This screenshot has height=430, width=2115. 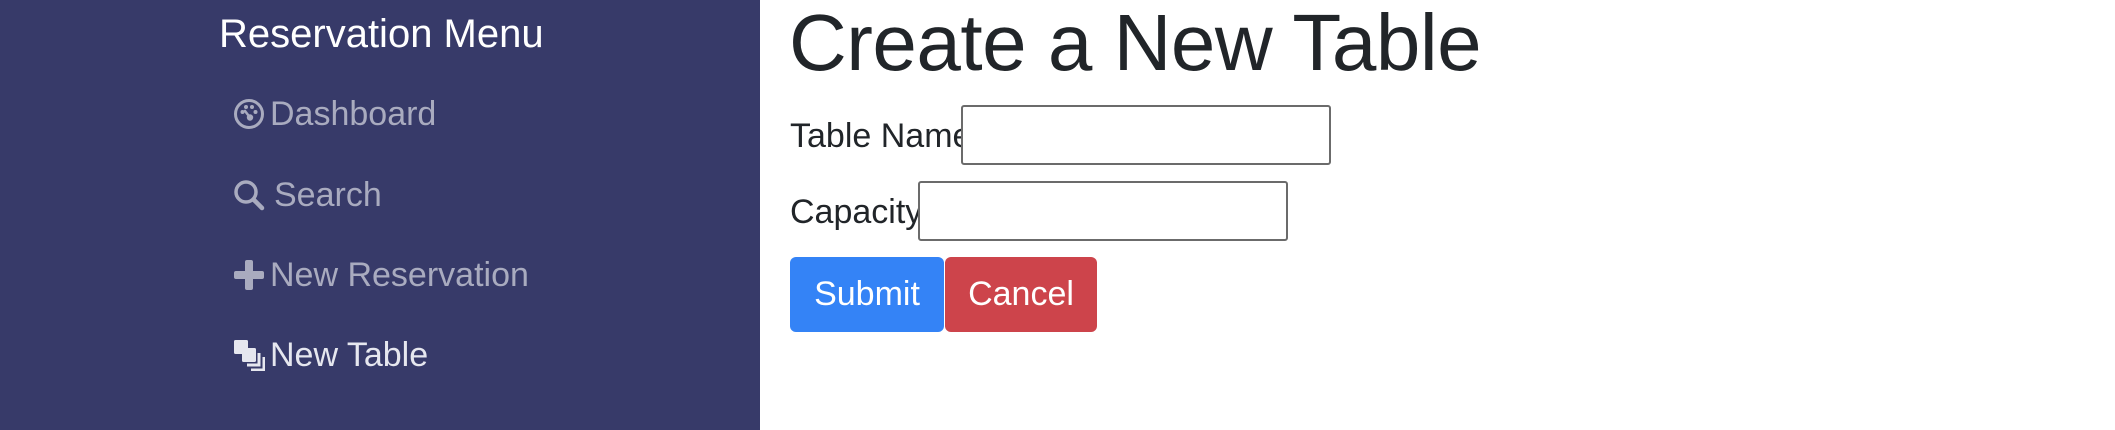 What do you see at coordinates (1135, 43) in the screenshot?
I see `page-title: Create a New Table` at bounding box center [1135, 43].